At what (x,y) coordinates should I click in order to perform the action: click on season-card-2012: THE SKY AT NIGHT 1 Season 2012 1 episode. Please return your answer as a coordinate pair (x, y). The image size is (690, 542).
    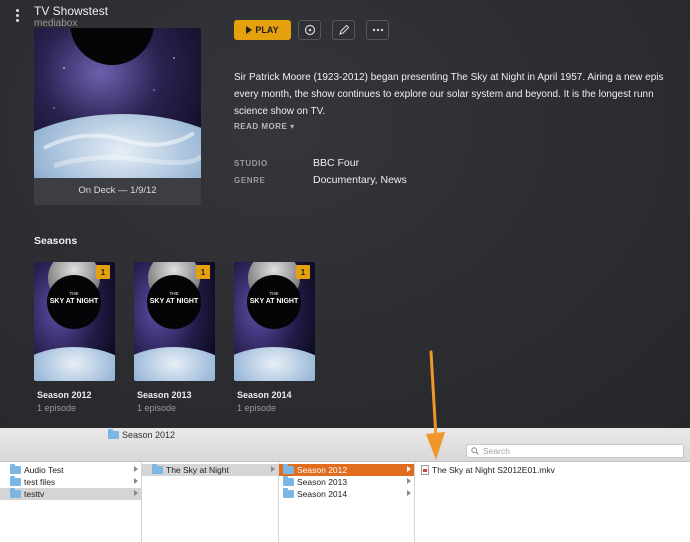
    Looking at the image, I should click on (74, 337).